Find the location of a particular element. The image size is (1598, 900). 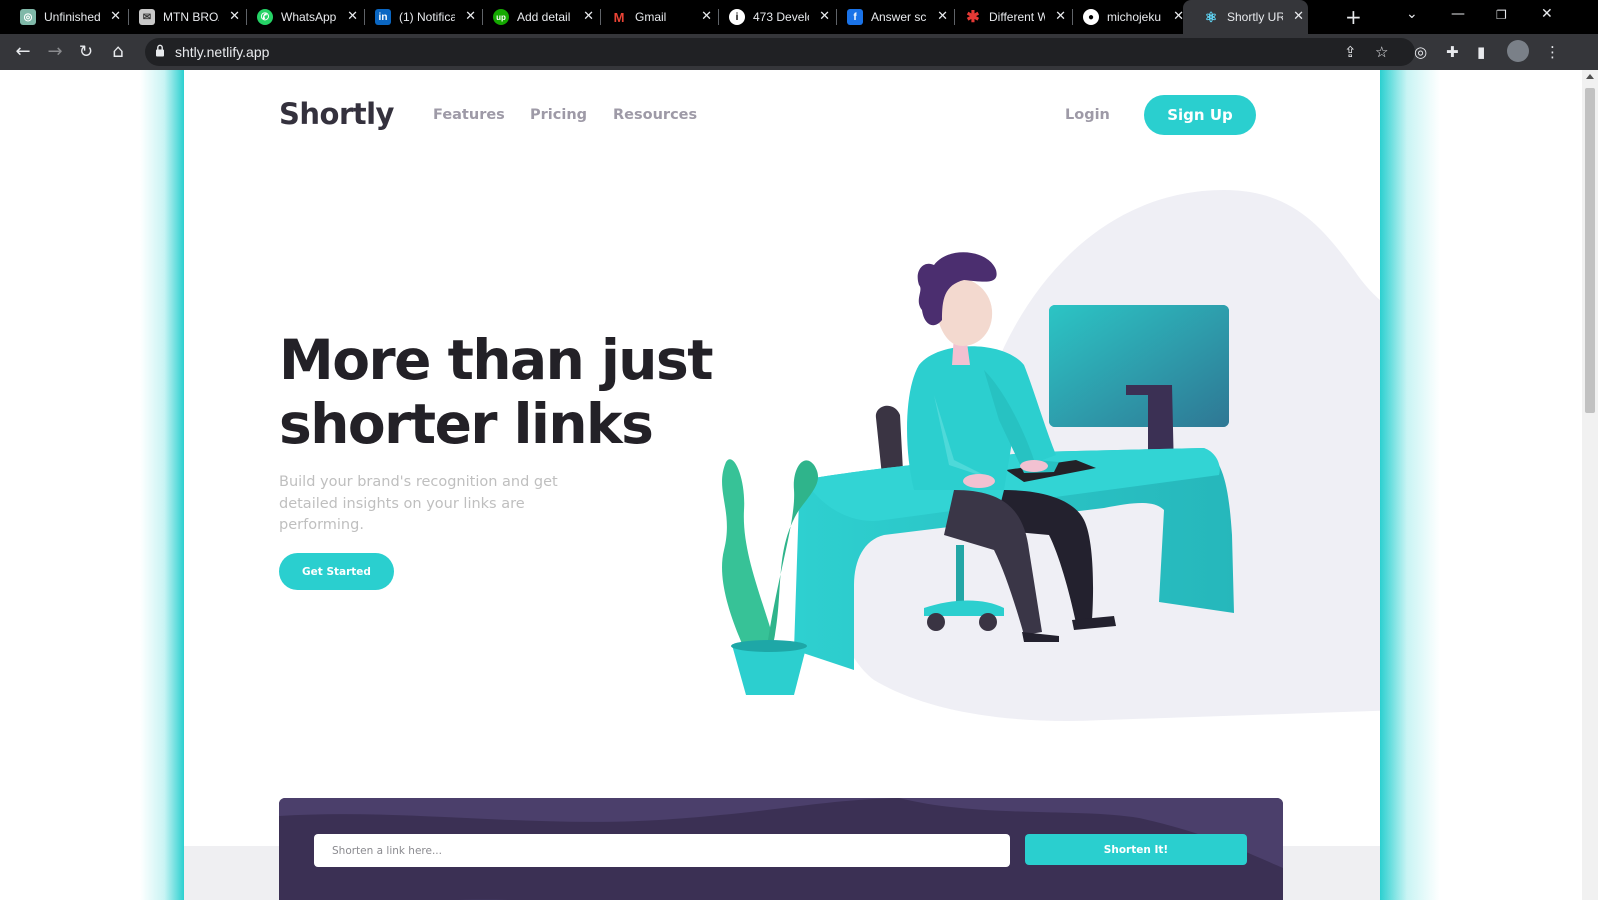

shorten-panel: Shorten It! is located at coordinates (781, 849).